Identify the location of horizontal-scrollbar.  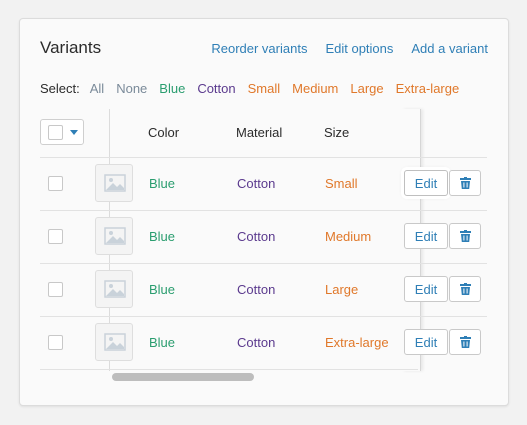
(265, 377).